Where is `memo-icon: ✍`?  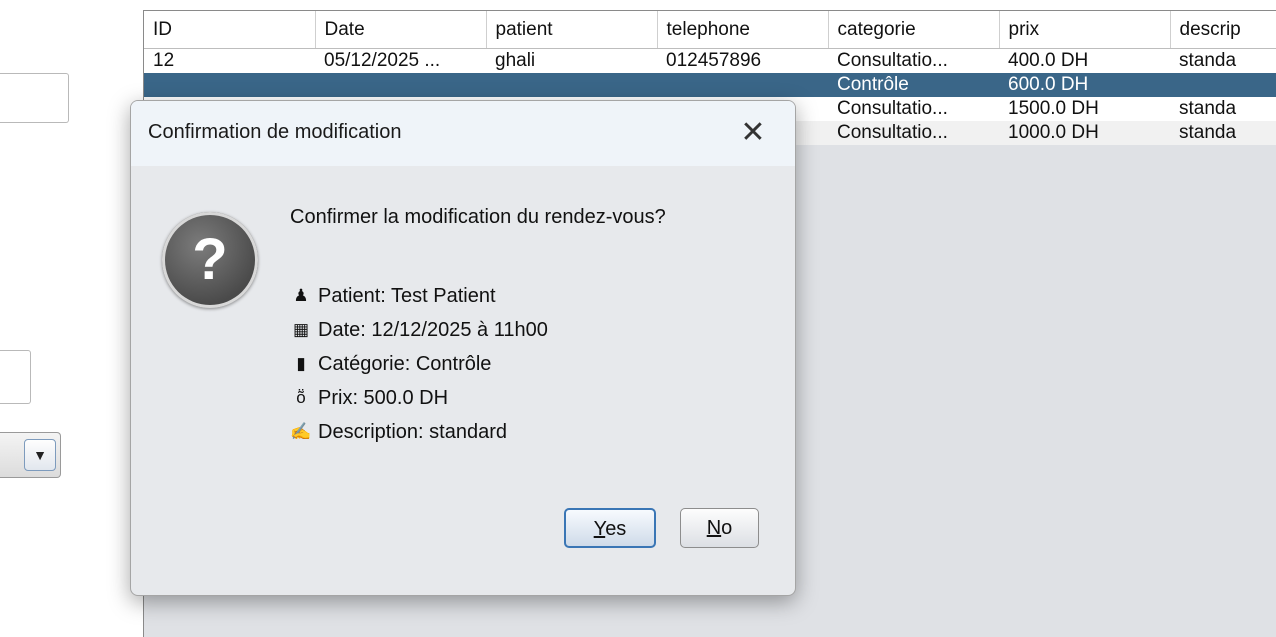 memo-icon: ✍ is located at coordinates (301, 431).